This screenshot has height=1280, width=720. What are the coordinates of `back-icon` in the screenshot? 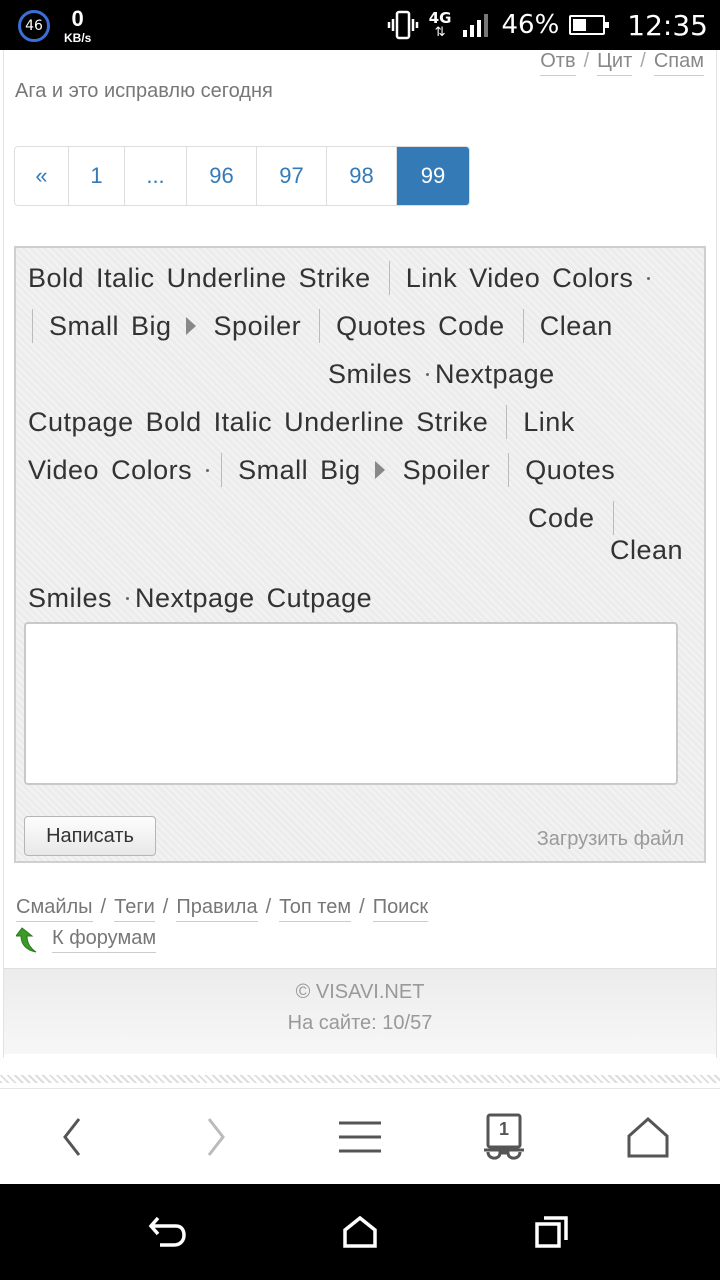 It's located at (167, 1231).